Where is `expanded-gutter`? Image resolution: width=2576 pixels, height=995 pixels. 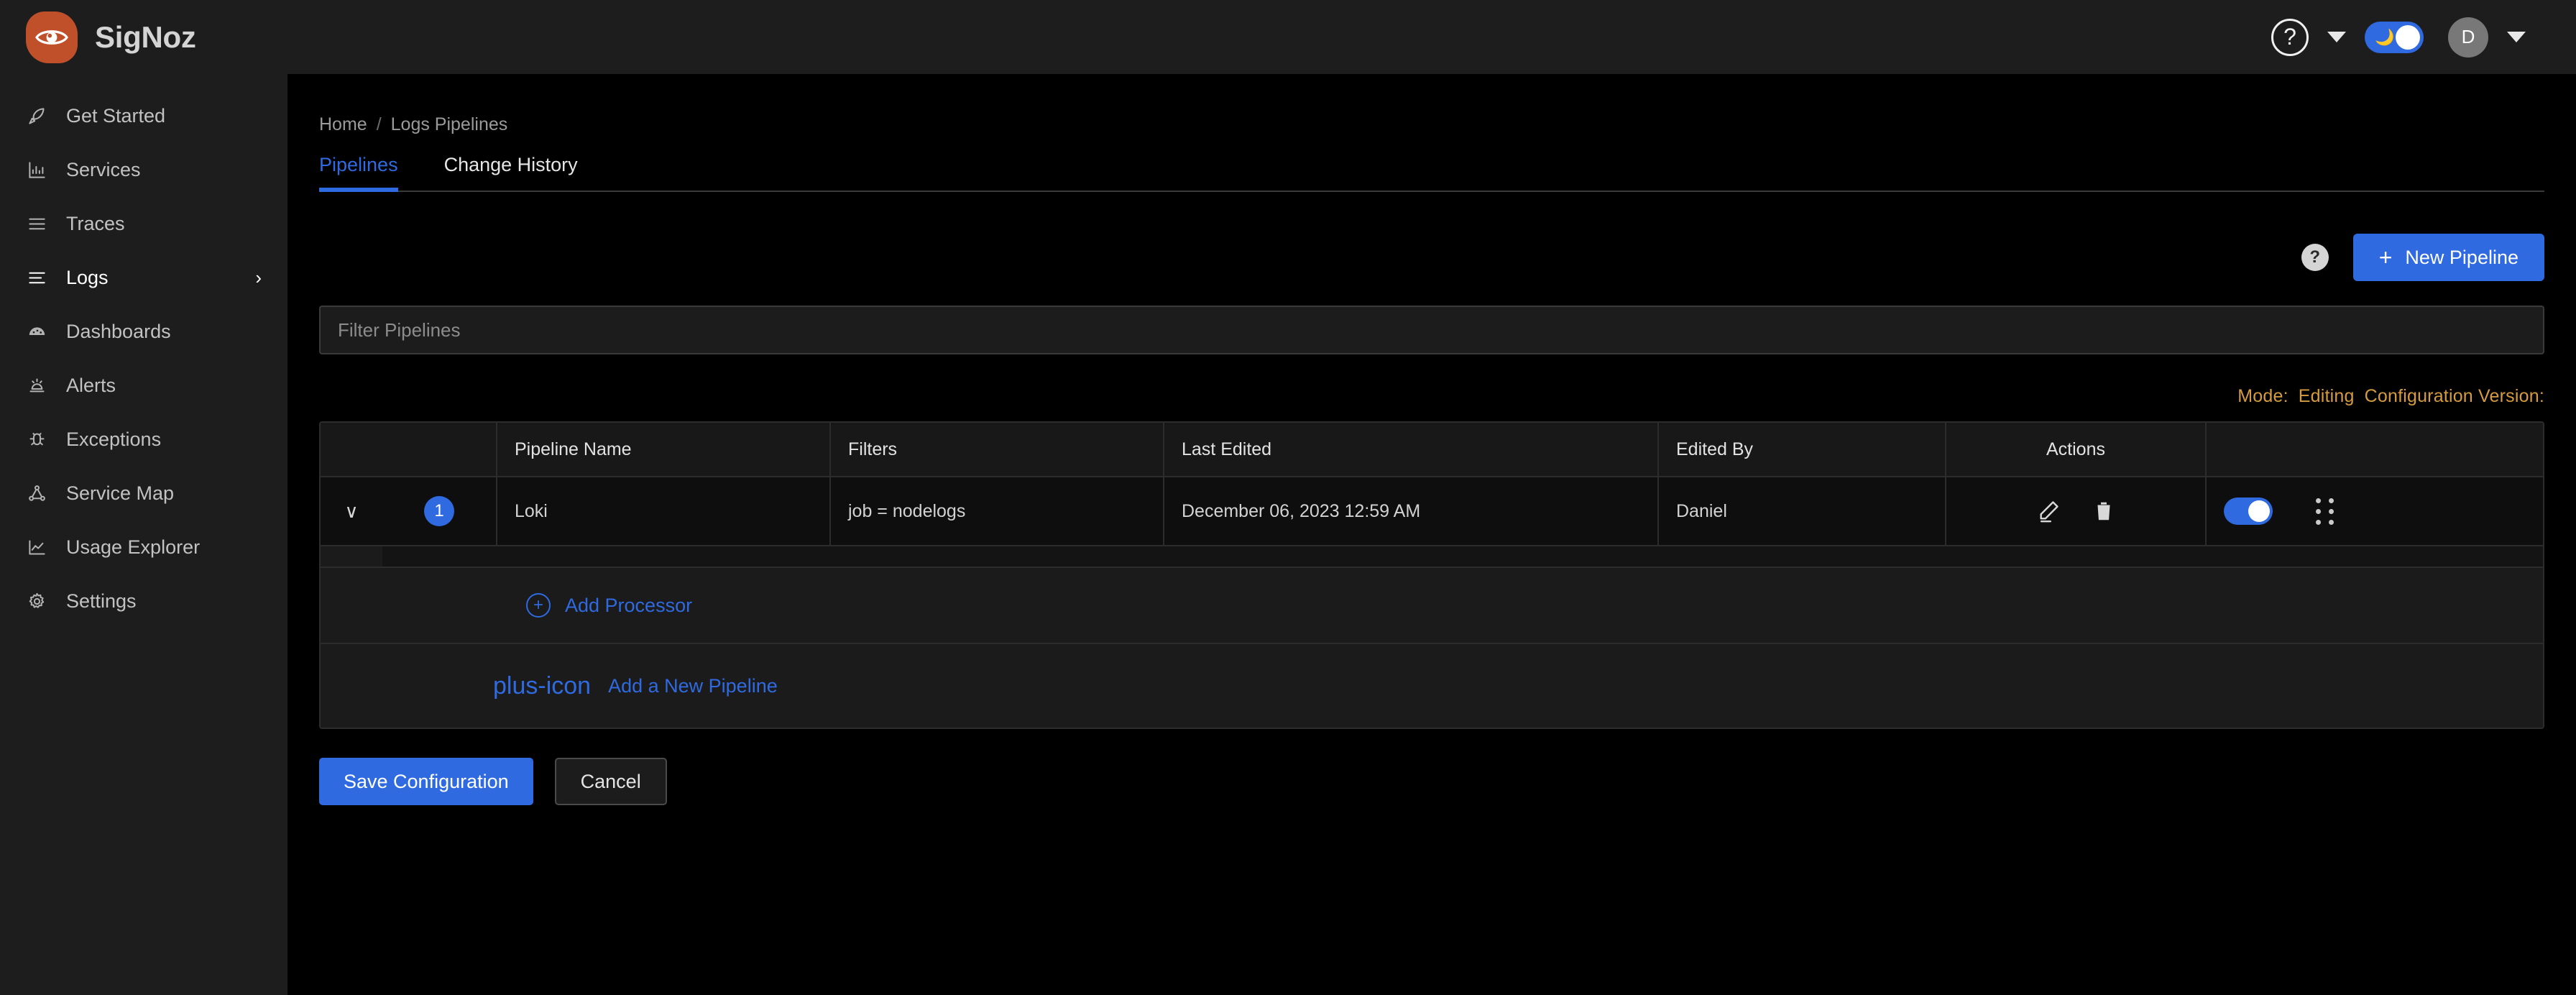 expanded-gutter is located at coordinates (351, 556).